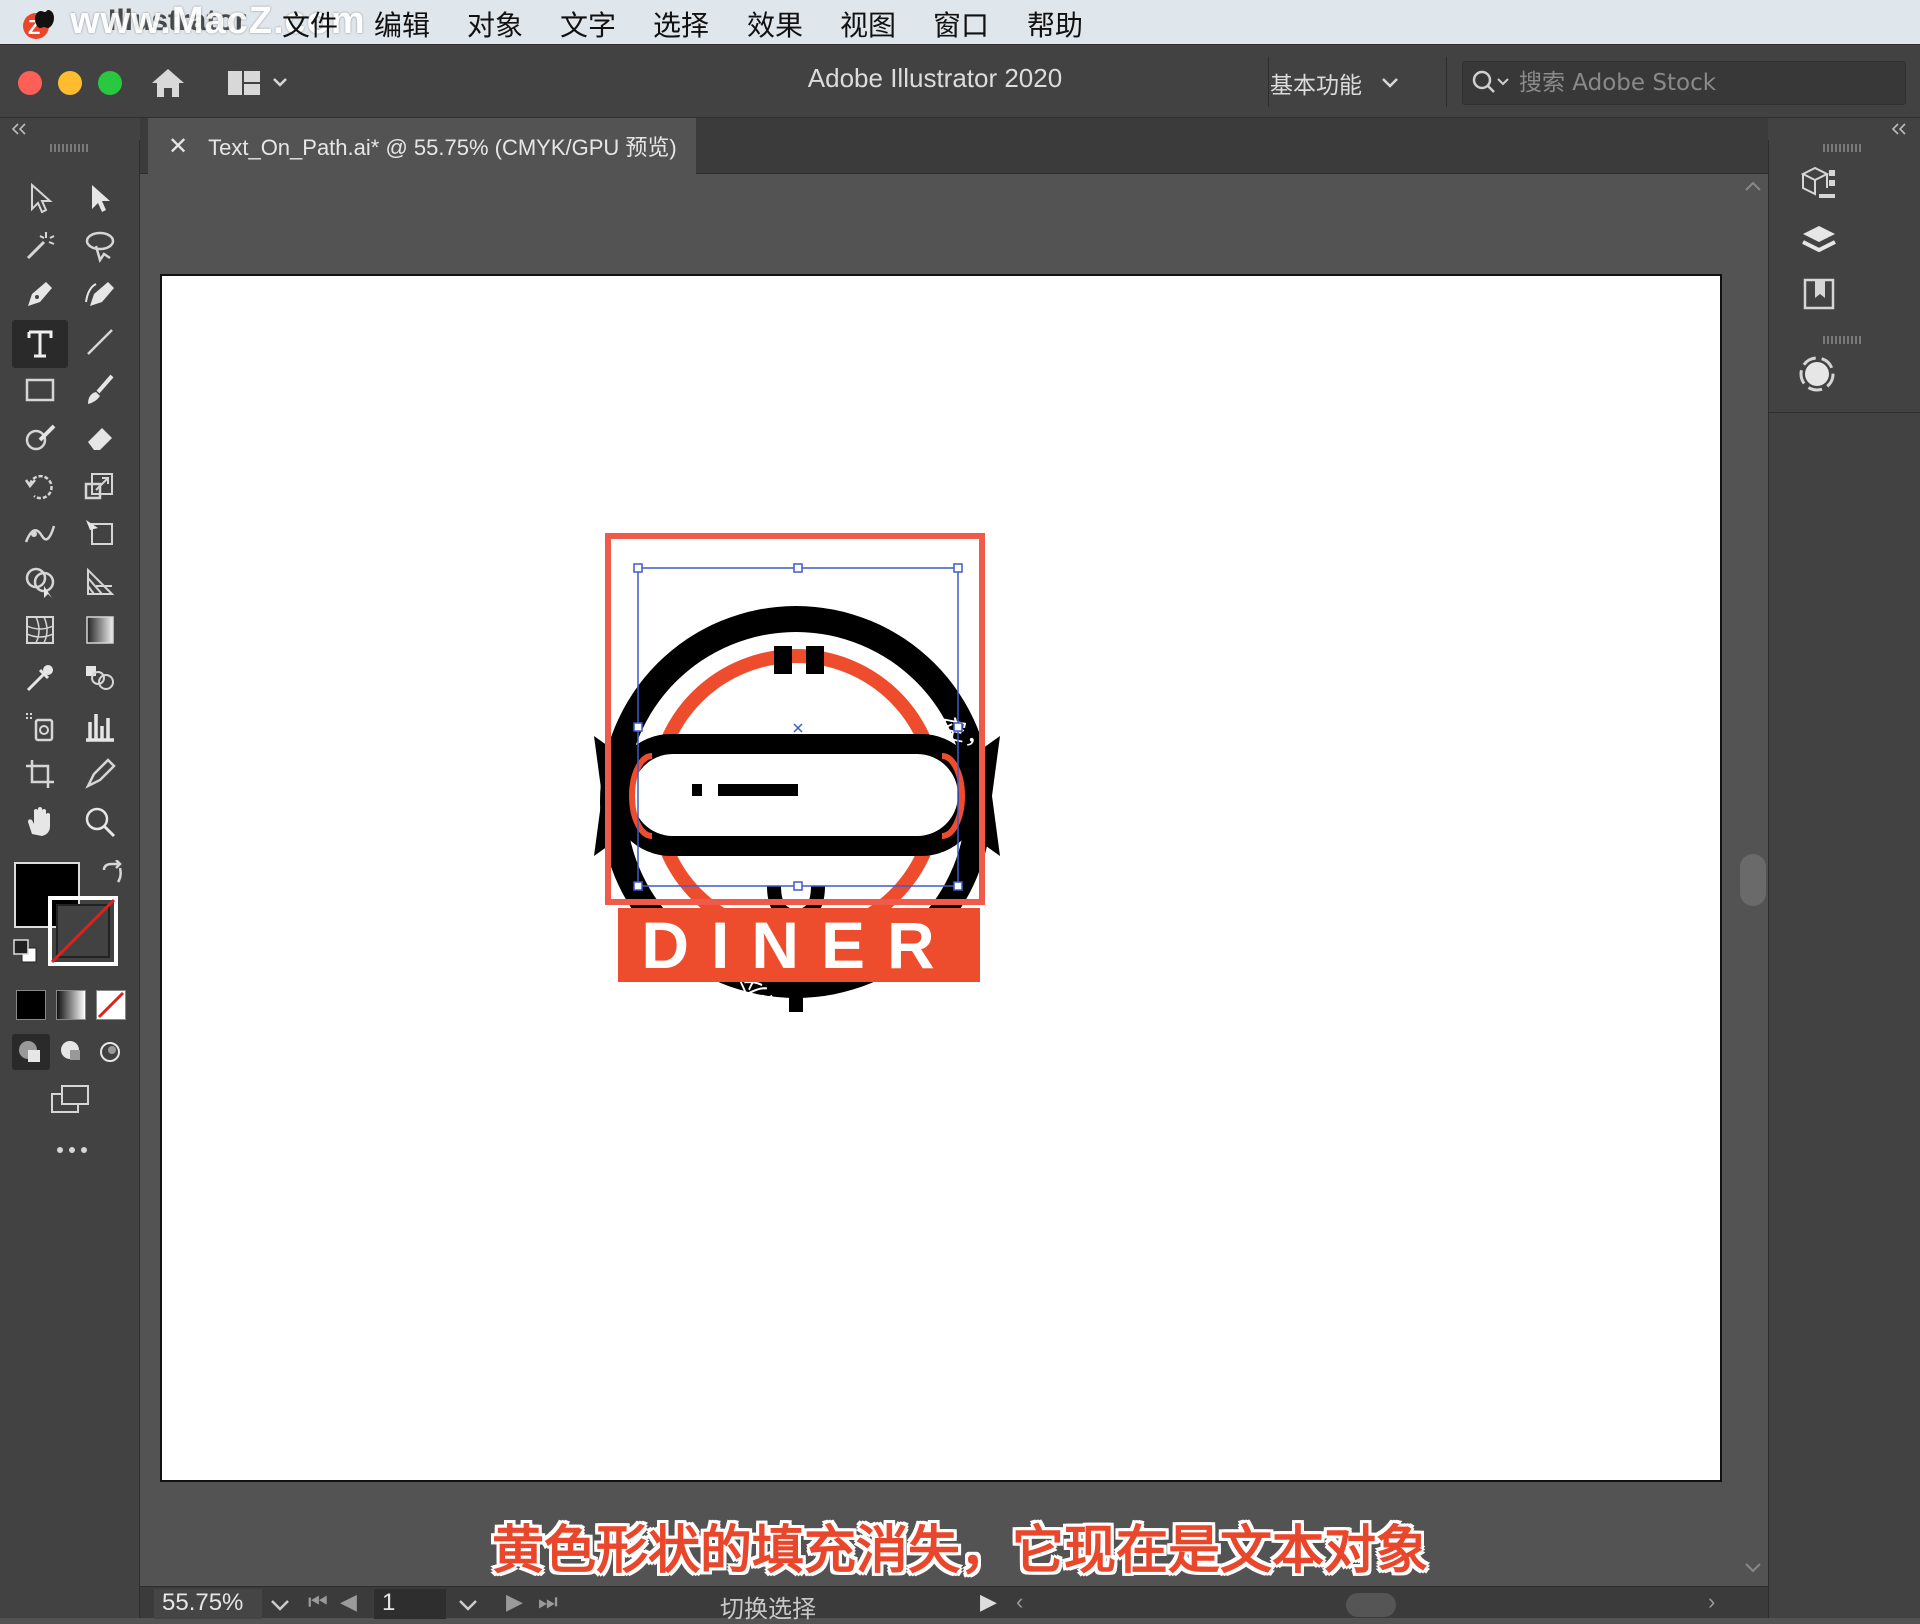 The height and width of the screenshot is (1624, 1920). Describe the element at coordinates (40, 582) in the screenshot. I see `shape-builder-tool` at that location.